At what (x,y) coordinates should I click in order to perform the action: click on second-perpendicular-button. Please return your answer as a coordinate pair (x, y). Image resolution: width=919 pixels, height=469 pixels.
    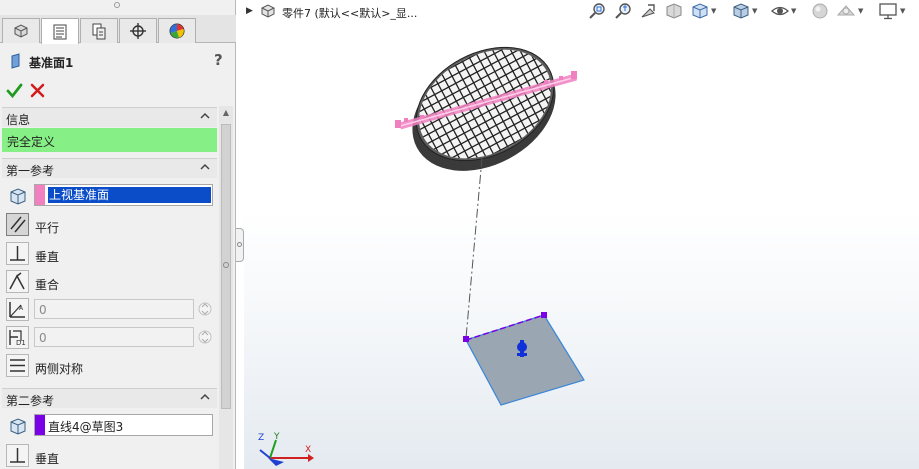
    Looking at the image, I should click on (17, 455).